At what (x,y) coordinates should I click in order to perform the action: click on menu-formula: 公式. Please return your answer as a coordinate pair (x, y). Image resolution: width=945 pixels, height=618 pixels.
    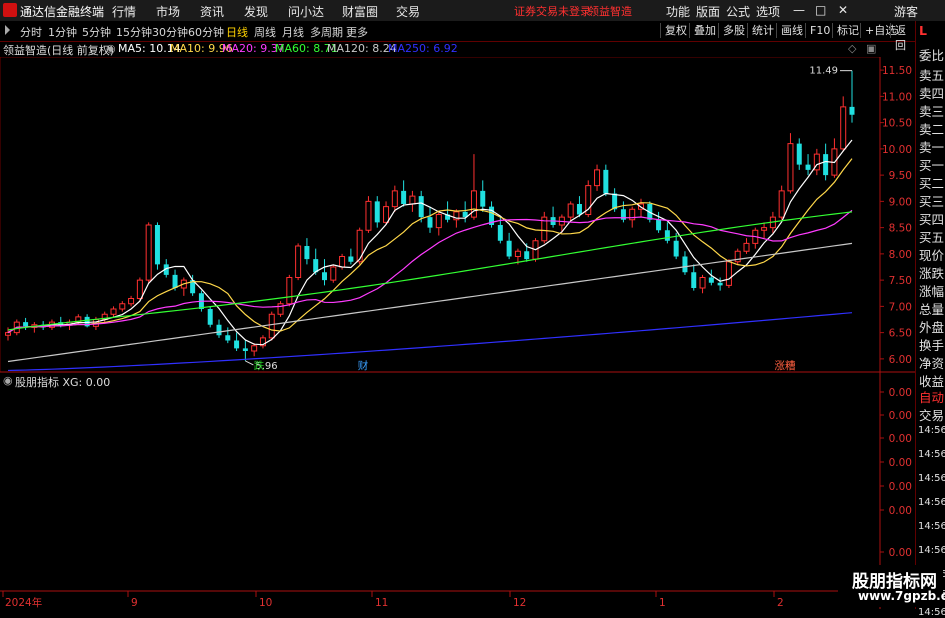
    Looking at the image, I should click on (738, 11).